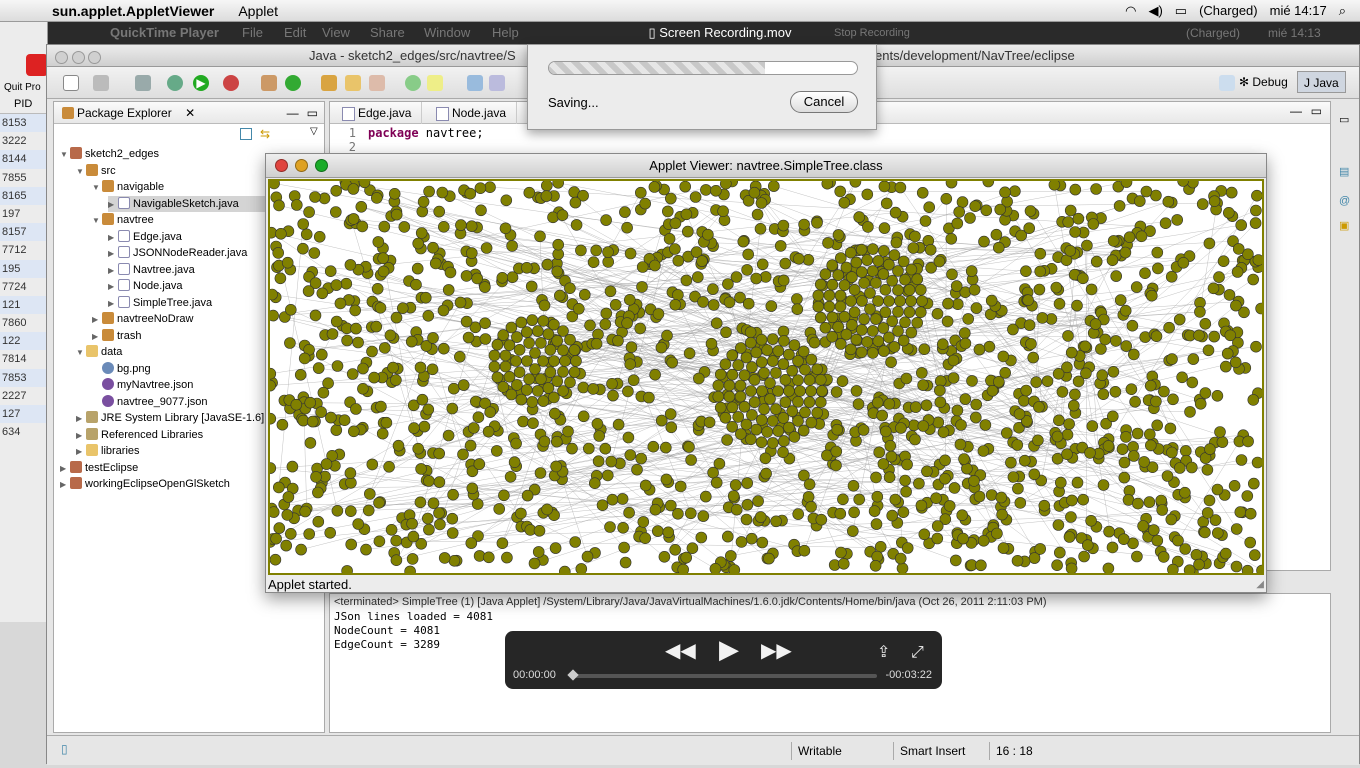 The width and height of the screenshot is (1360, 768). I want to click on open-folder-icon, so click(353, 83).